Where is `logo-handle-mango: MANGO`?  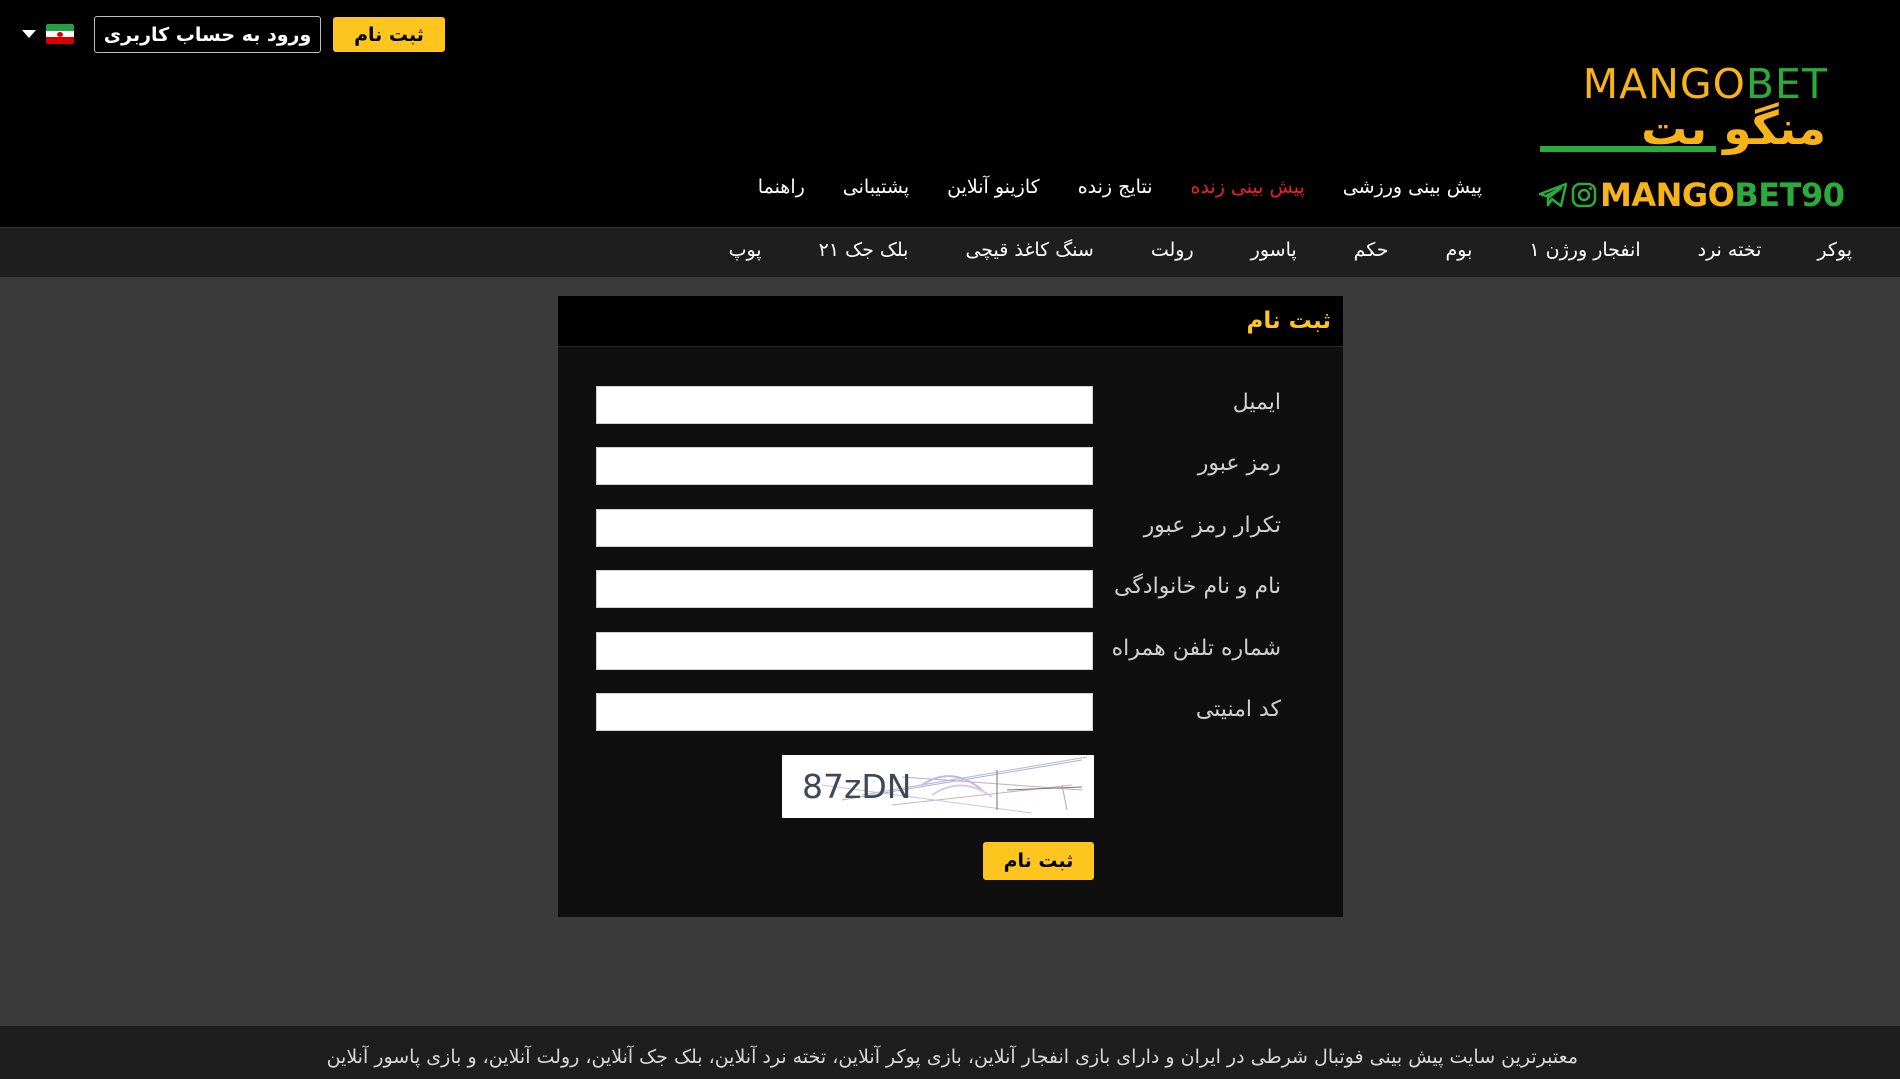 logo-handle-mango: MANGO is located at coordinates (1667, 195).